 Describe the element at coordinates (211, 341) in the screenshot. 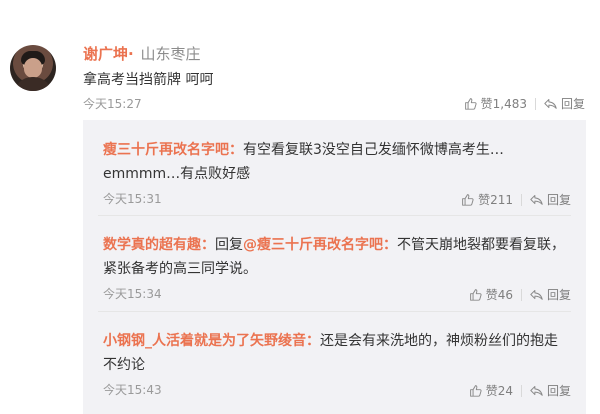

I see `reply-username: 小钢钢_人活着就是为了矢野绫音：` at that location.